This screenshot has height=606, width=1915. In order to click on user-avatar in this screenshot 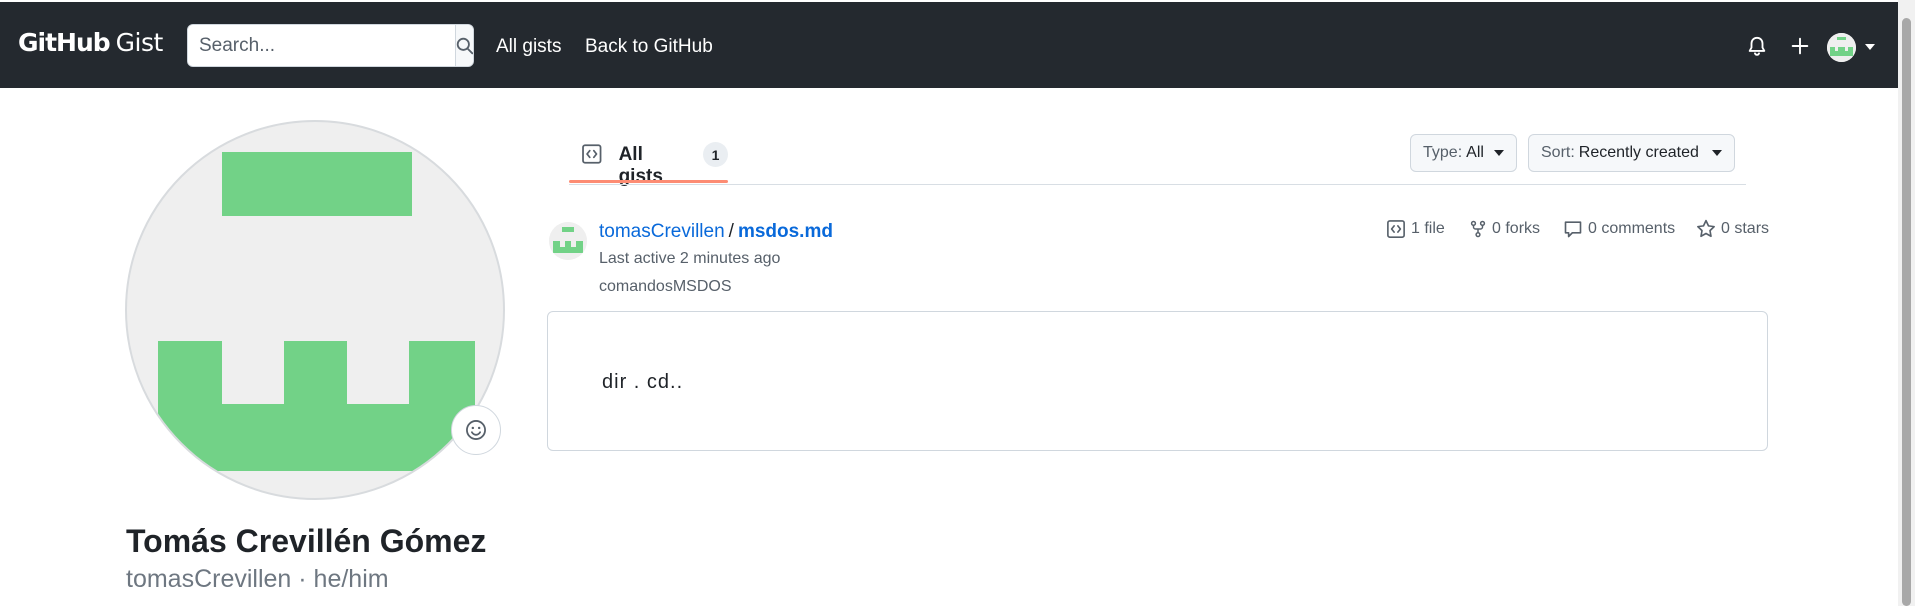, I will do `click(1841, 47)`.